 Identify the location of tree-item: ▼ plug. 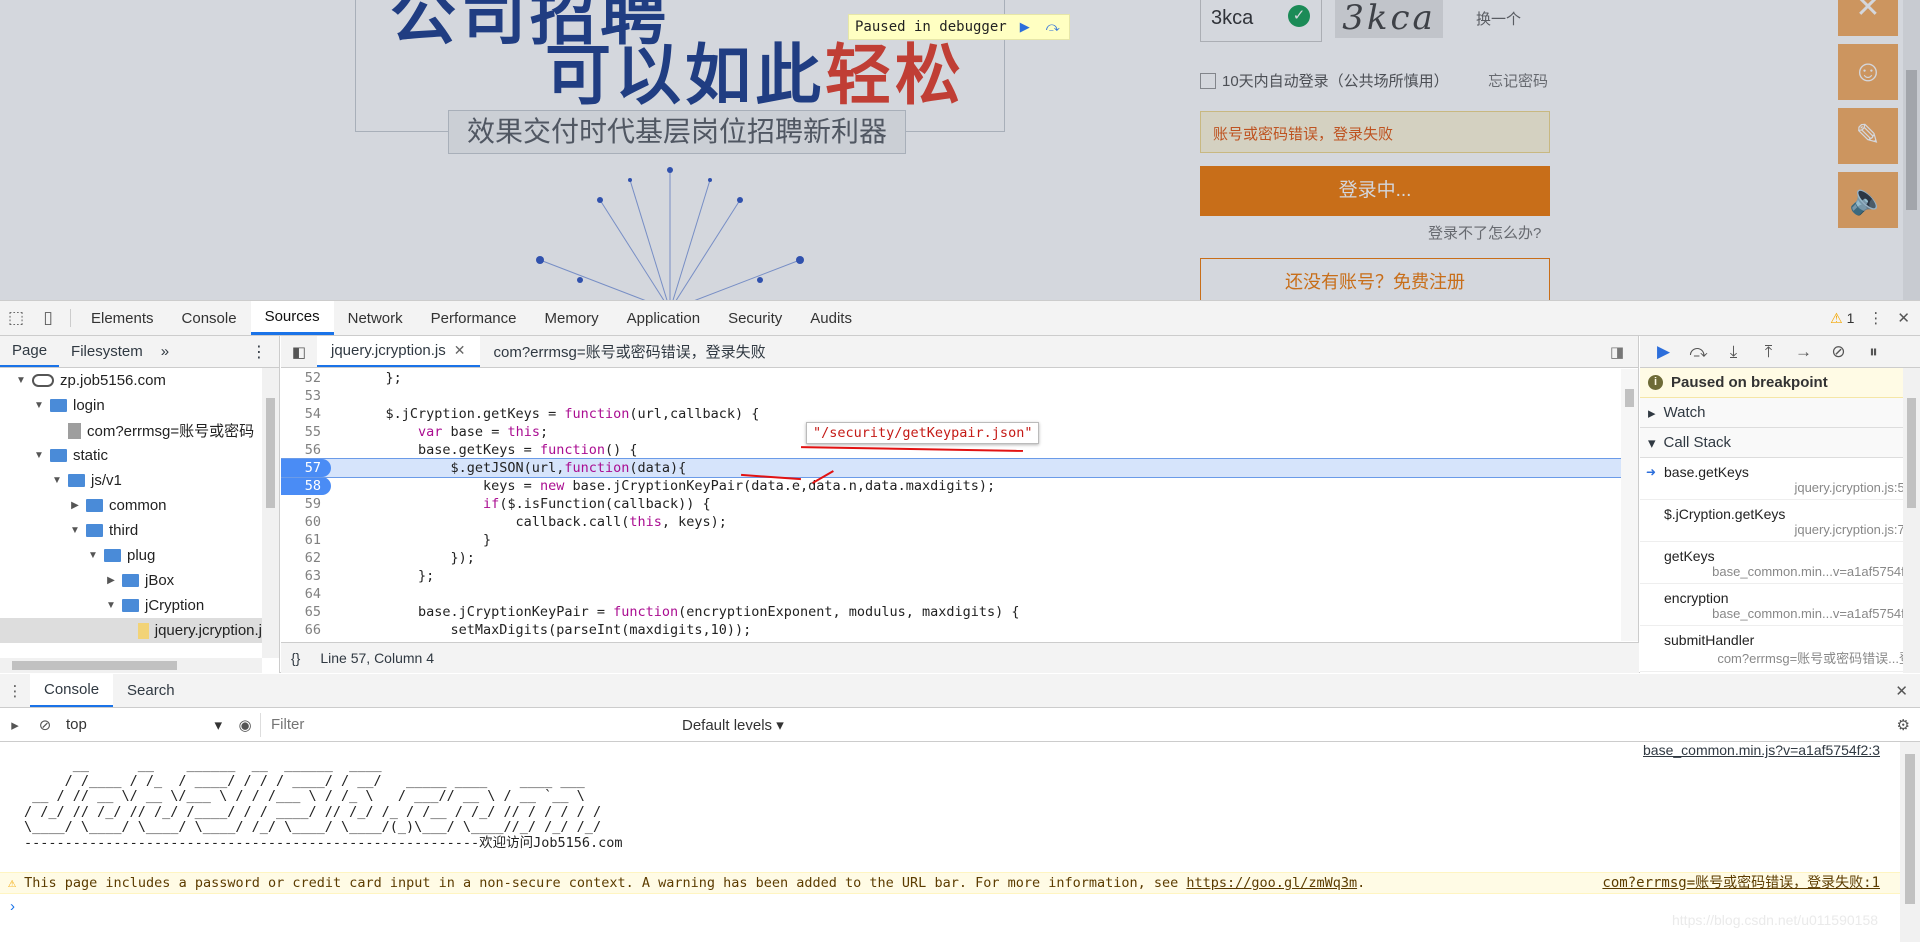
(131, 555).